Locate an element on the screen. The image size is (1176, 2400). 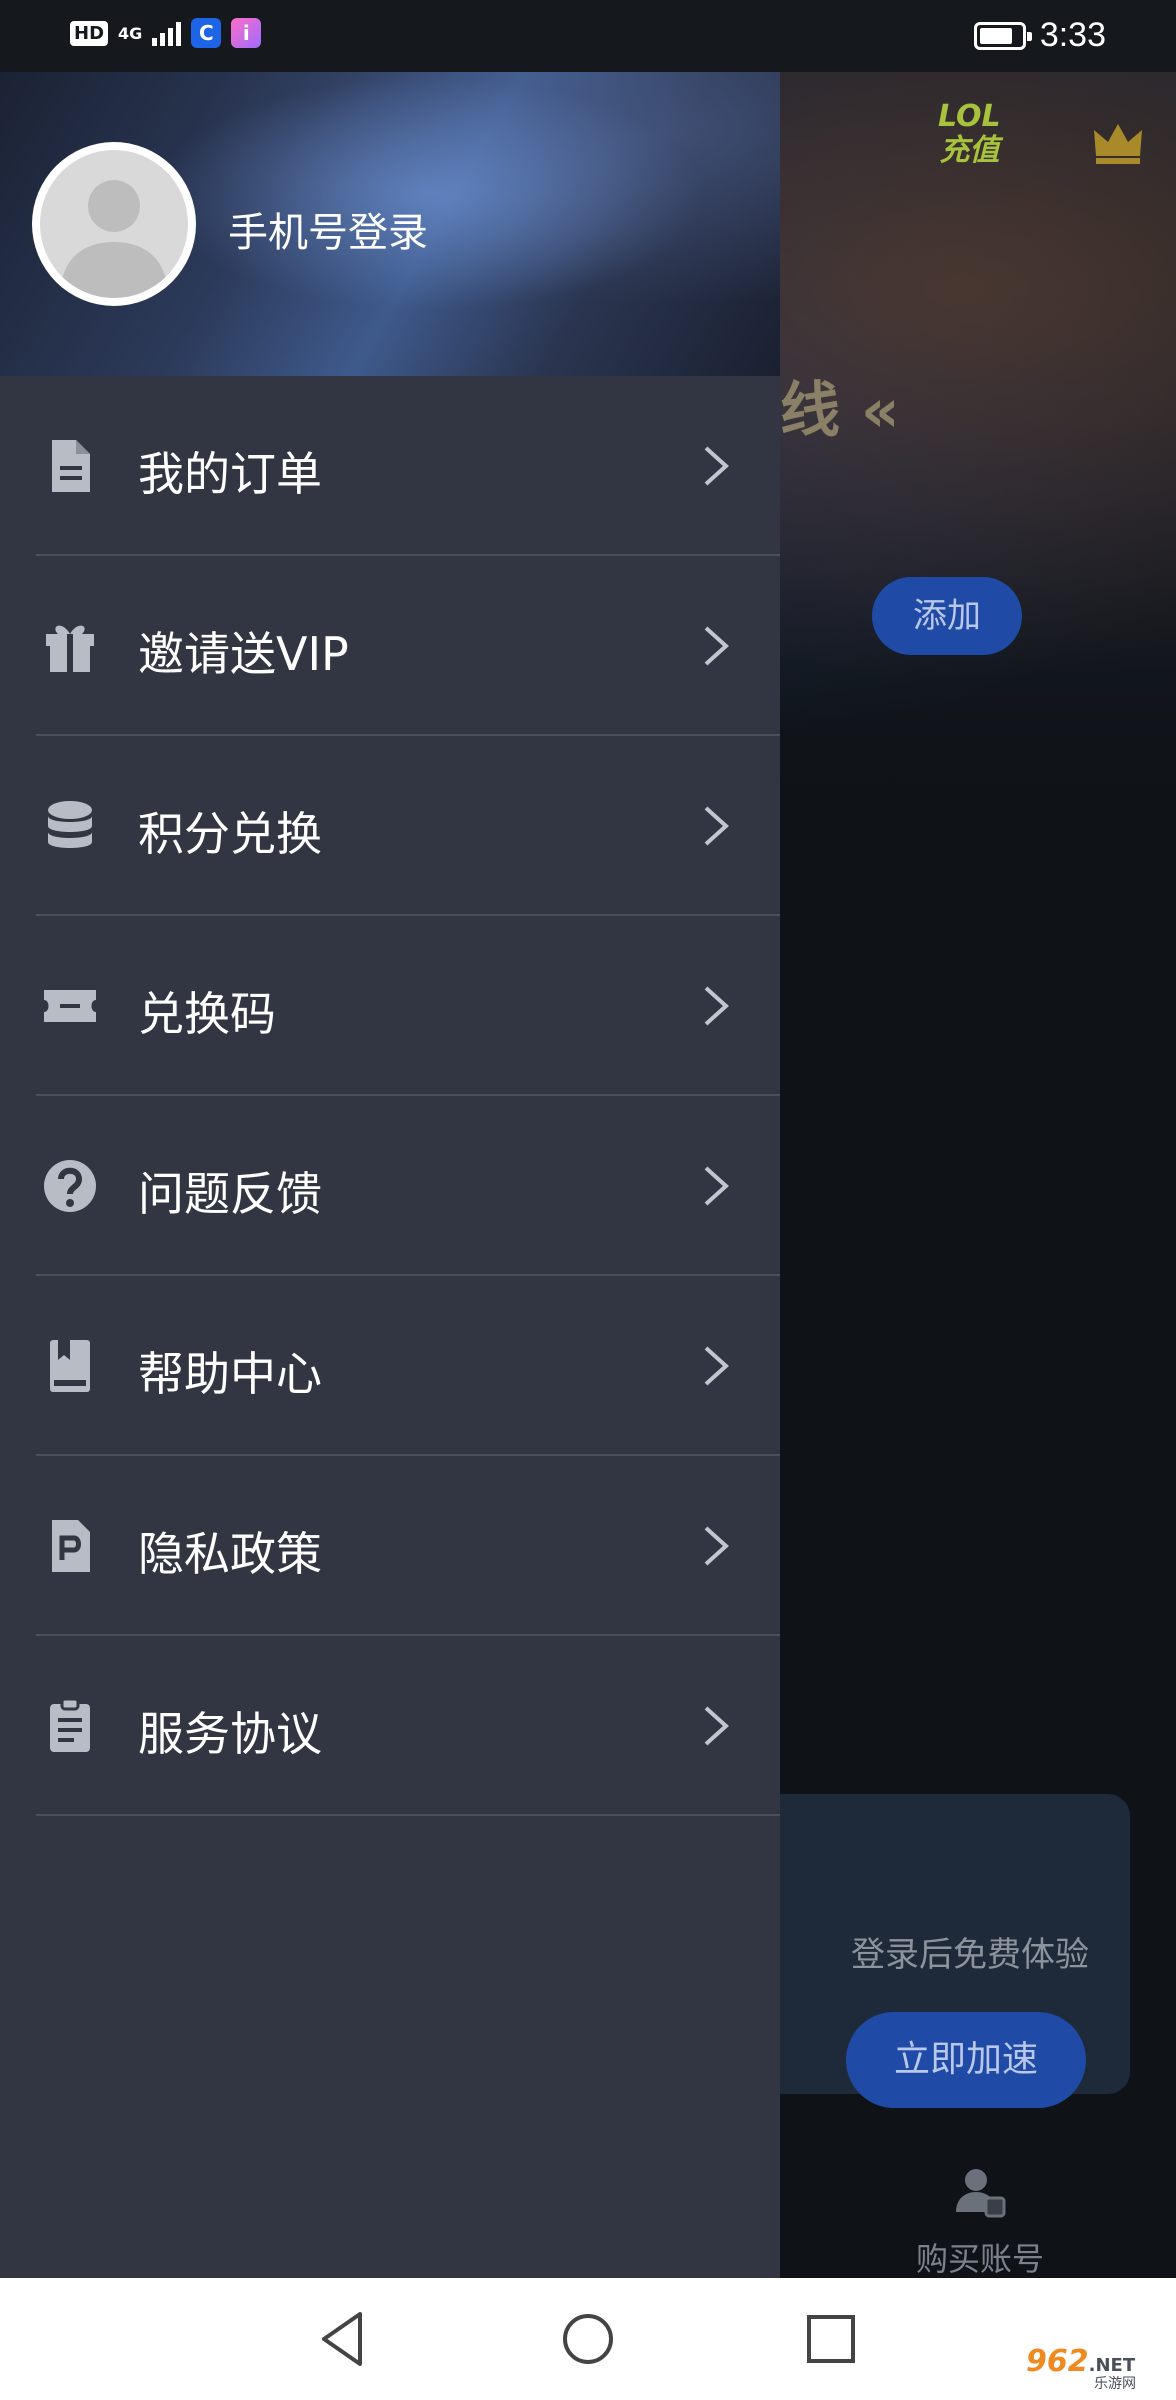
menu-item-label: 积分兑换 is located at coordinates (230, 834).